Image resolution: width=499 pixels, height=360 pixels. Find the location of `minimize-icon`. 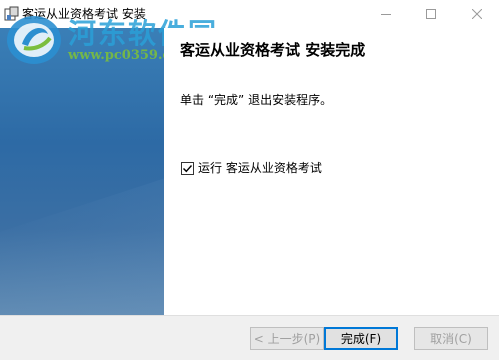

minimize-icon is located at coordinates (386, 14).